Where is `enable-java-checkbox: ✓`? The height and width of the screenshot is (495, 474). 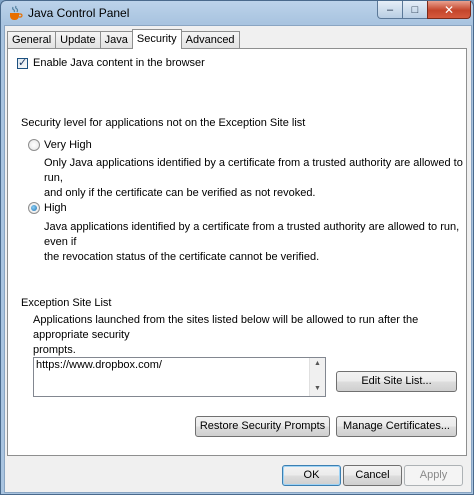 enable-java-checkbox: ✓ is located at coordinates (22, 63).